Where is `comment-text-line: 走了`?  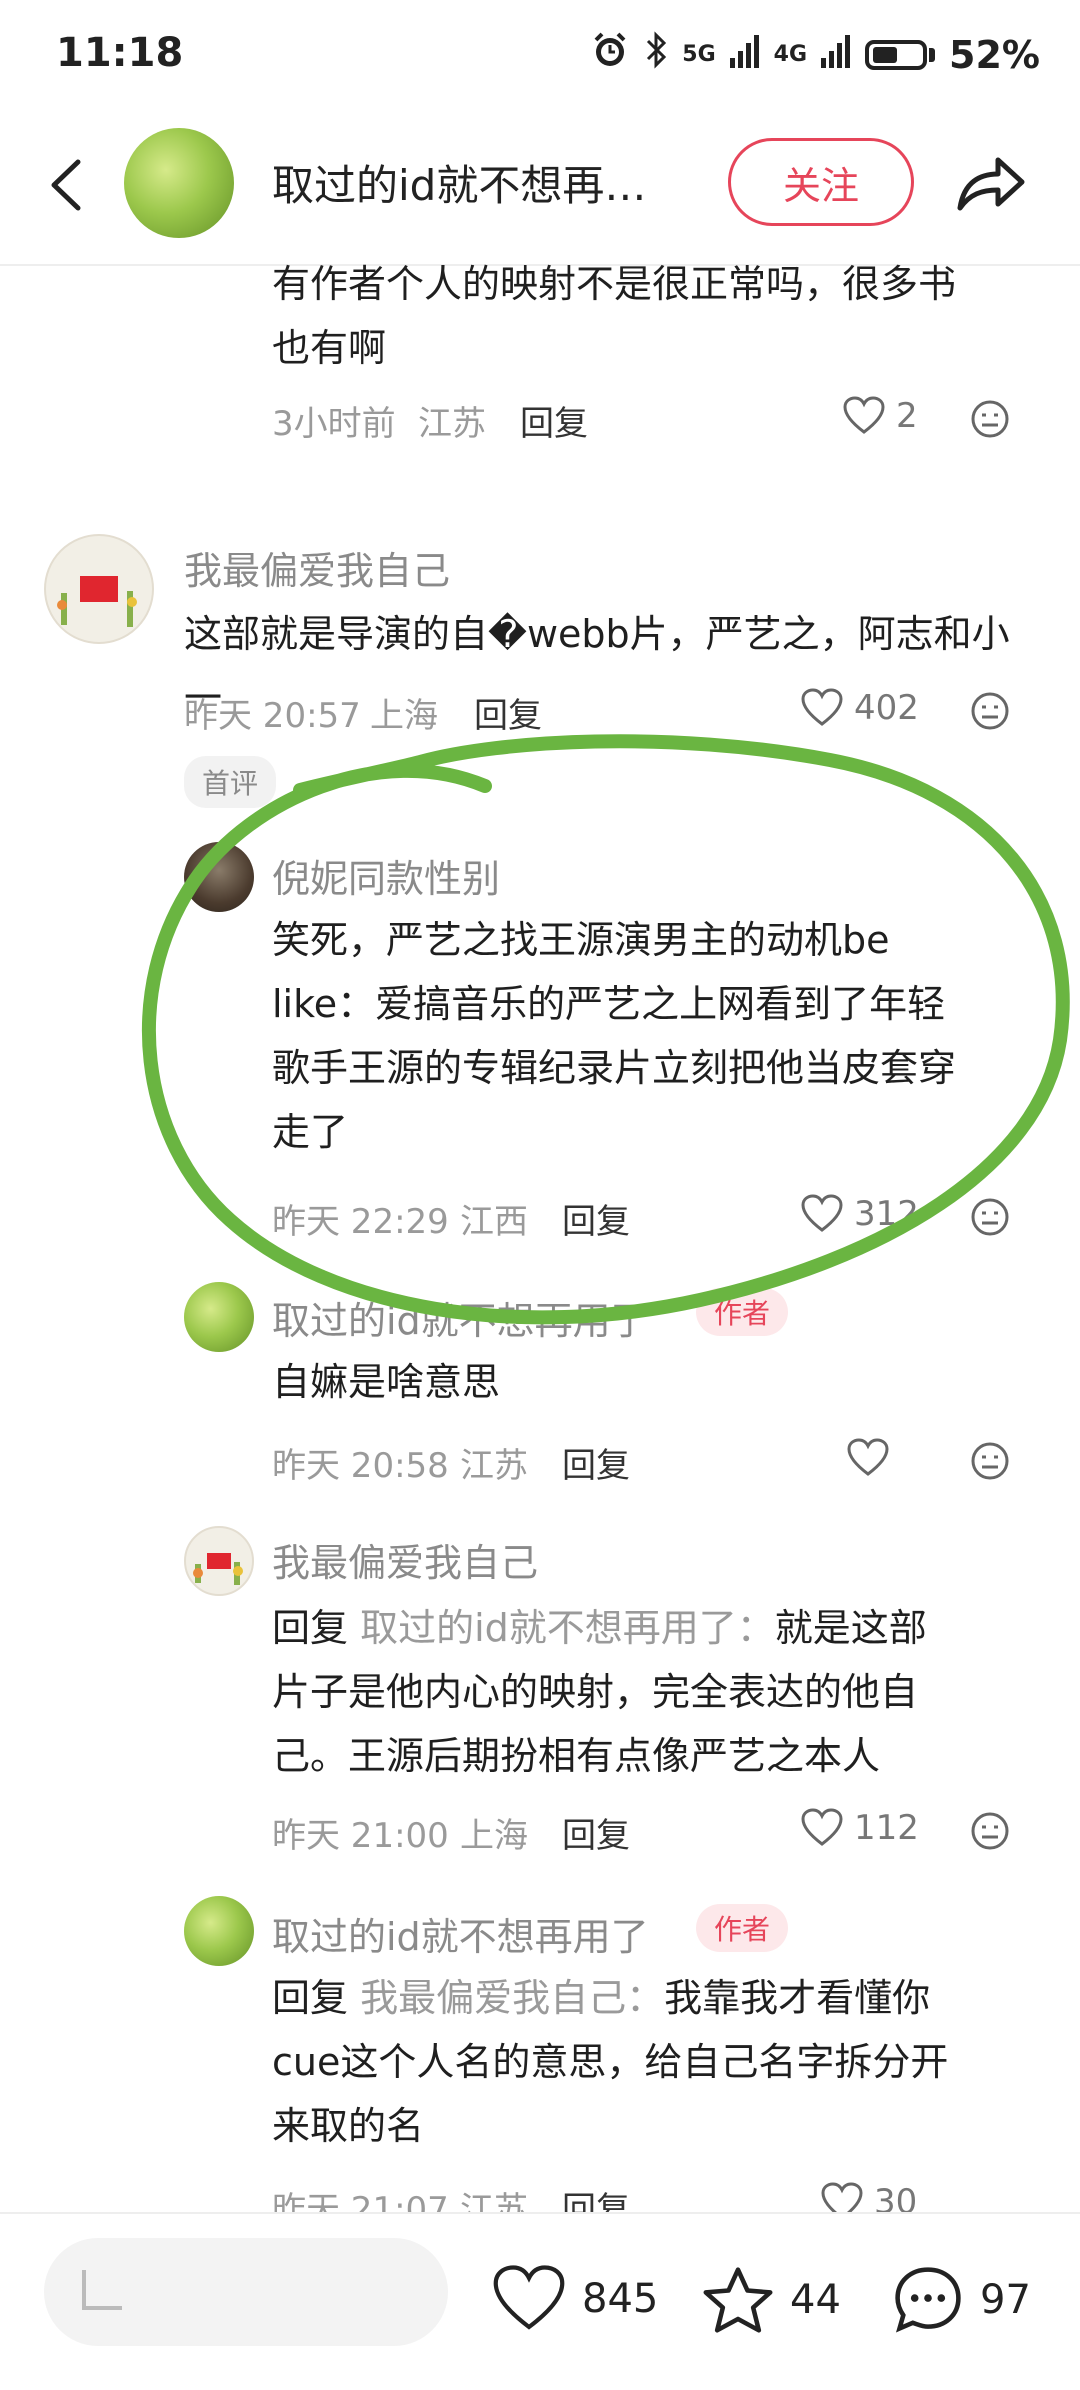 comment-text-line: 走了 is located at coordinates (310, 1132).